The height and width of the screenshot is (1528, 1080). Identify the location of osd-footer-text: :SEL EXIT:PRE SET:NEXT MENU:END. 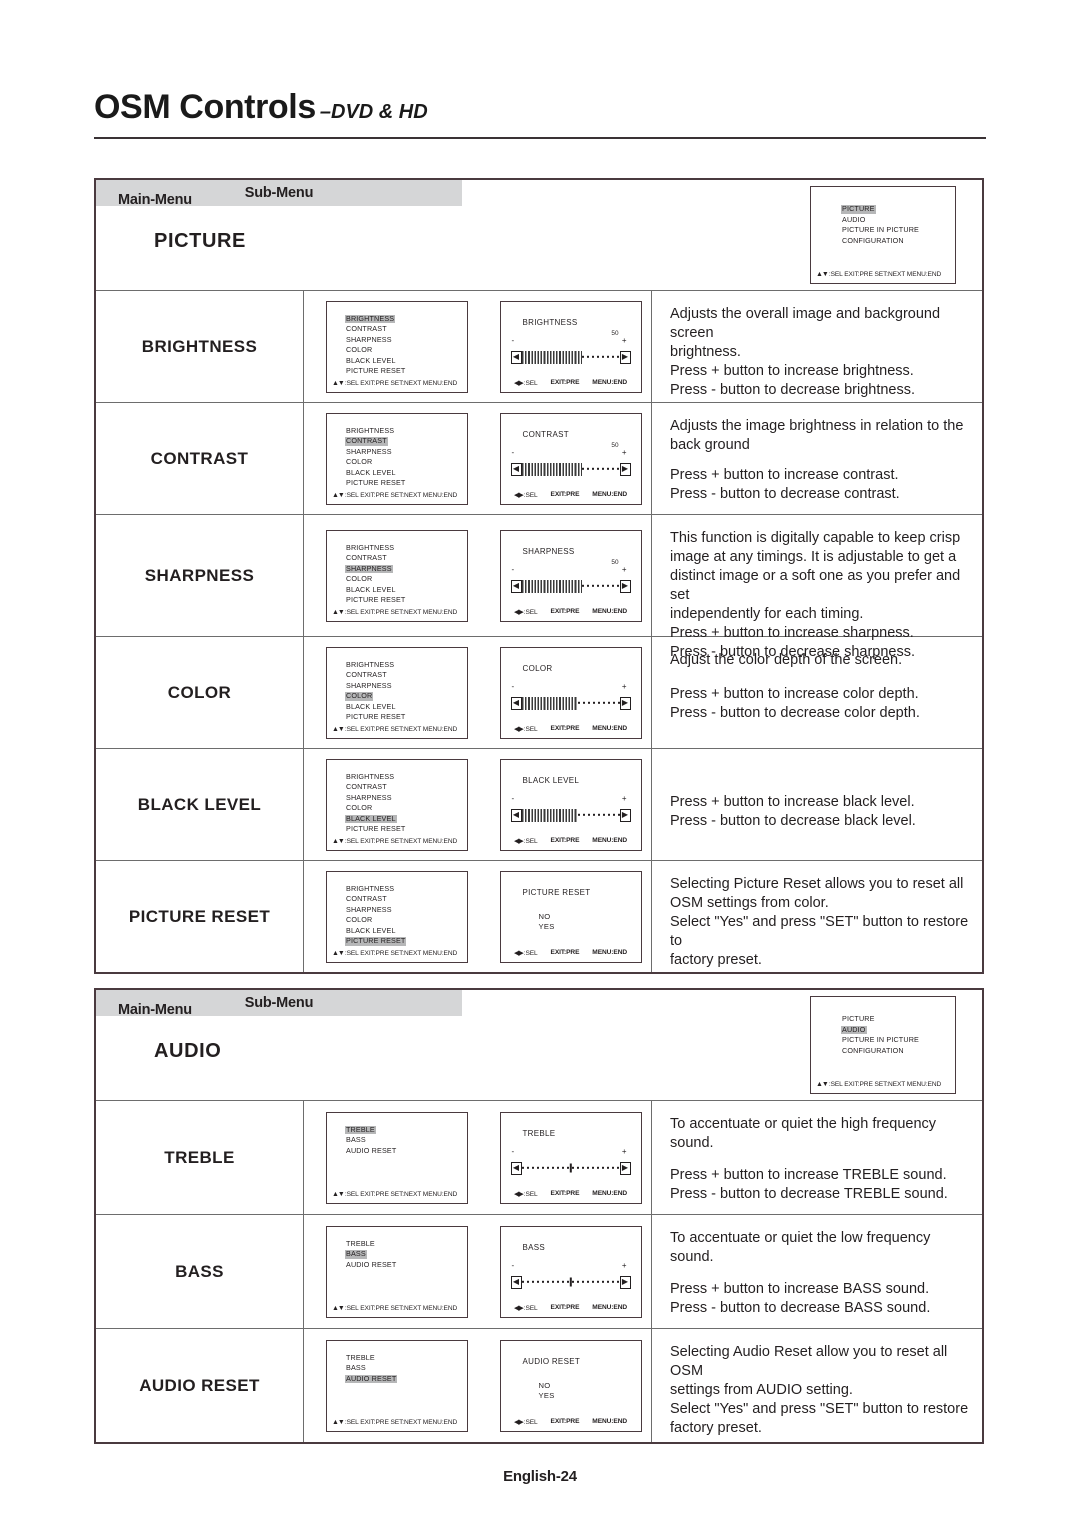
(885, 274).